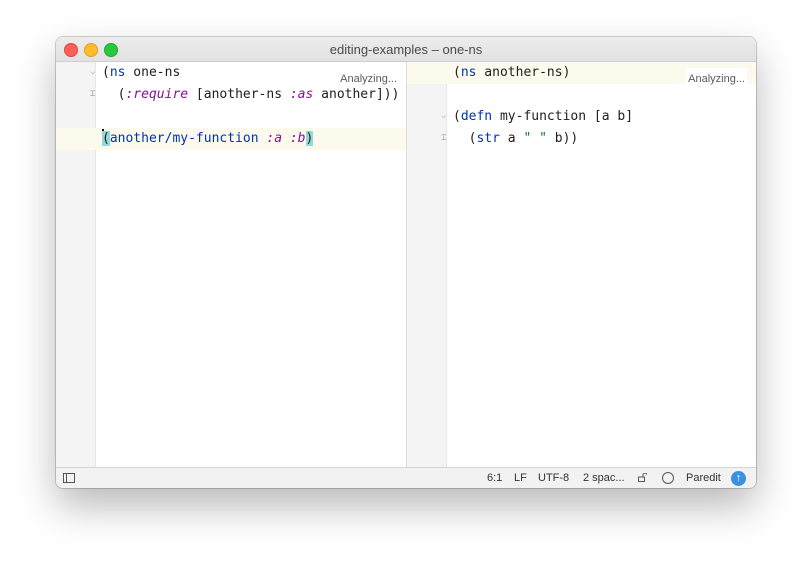 The width and height of the screenshot is (812, 562). What do you see at coordinates (581, 139) in the screenshot?
I see `right-code-line-4: ⌶ (str a " " b))` at bounding box center [581, 139].